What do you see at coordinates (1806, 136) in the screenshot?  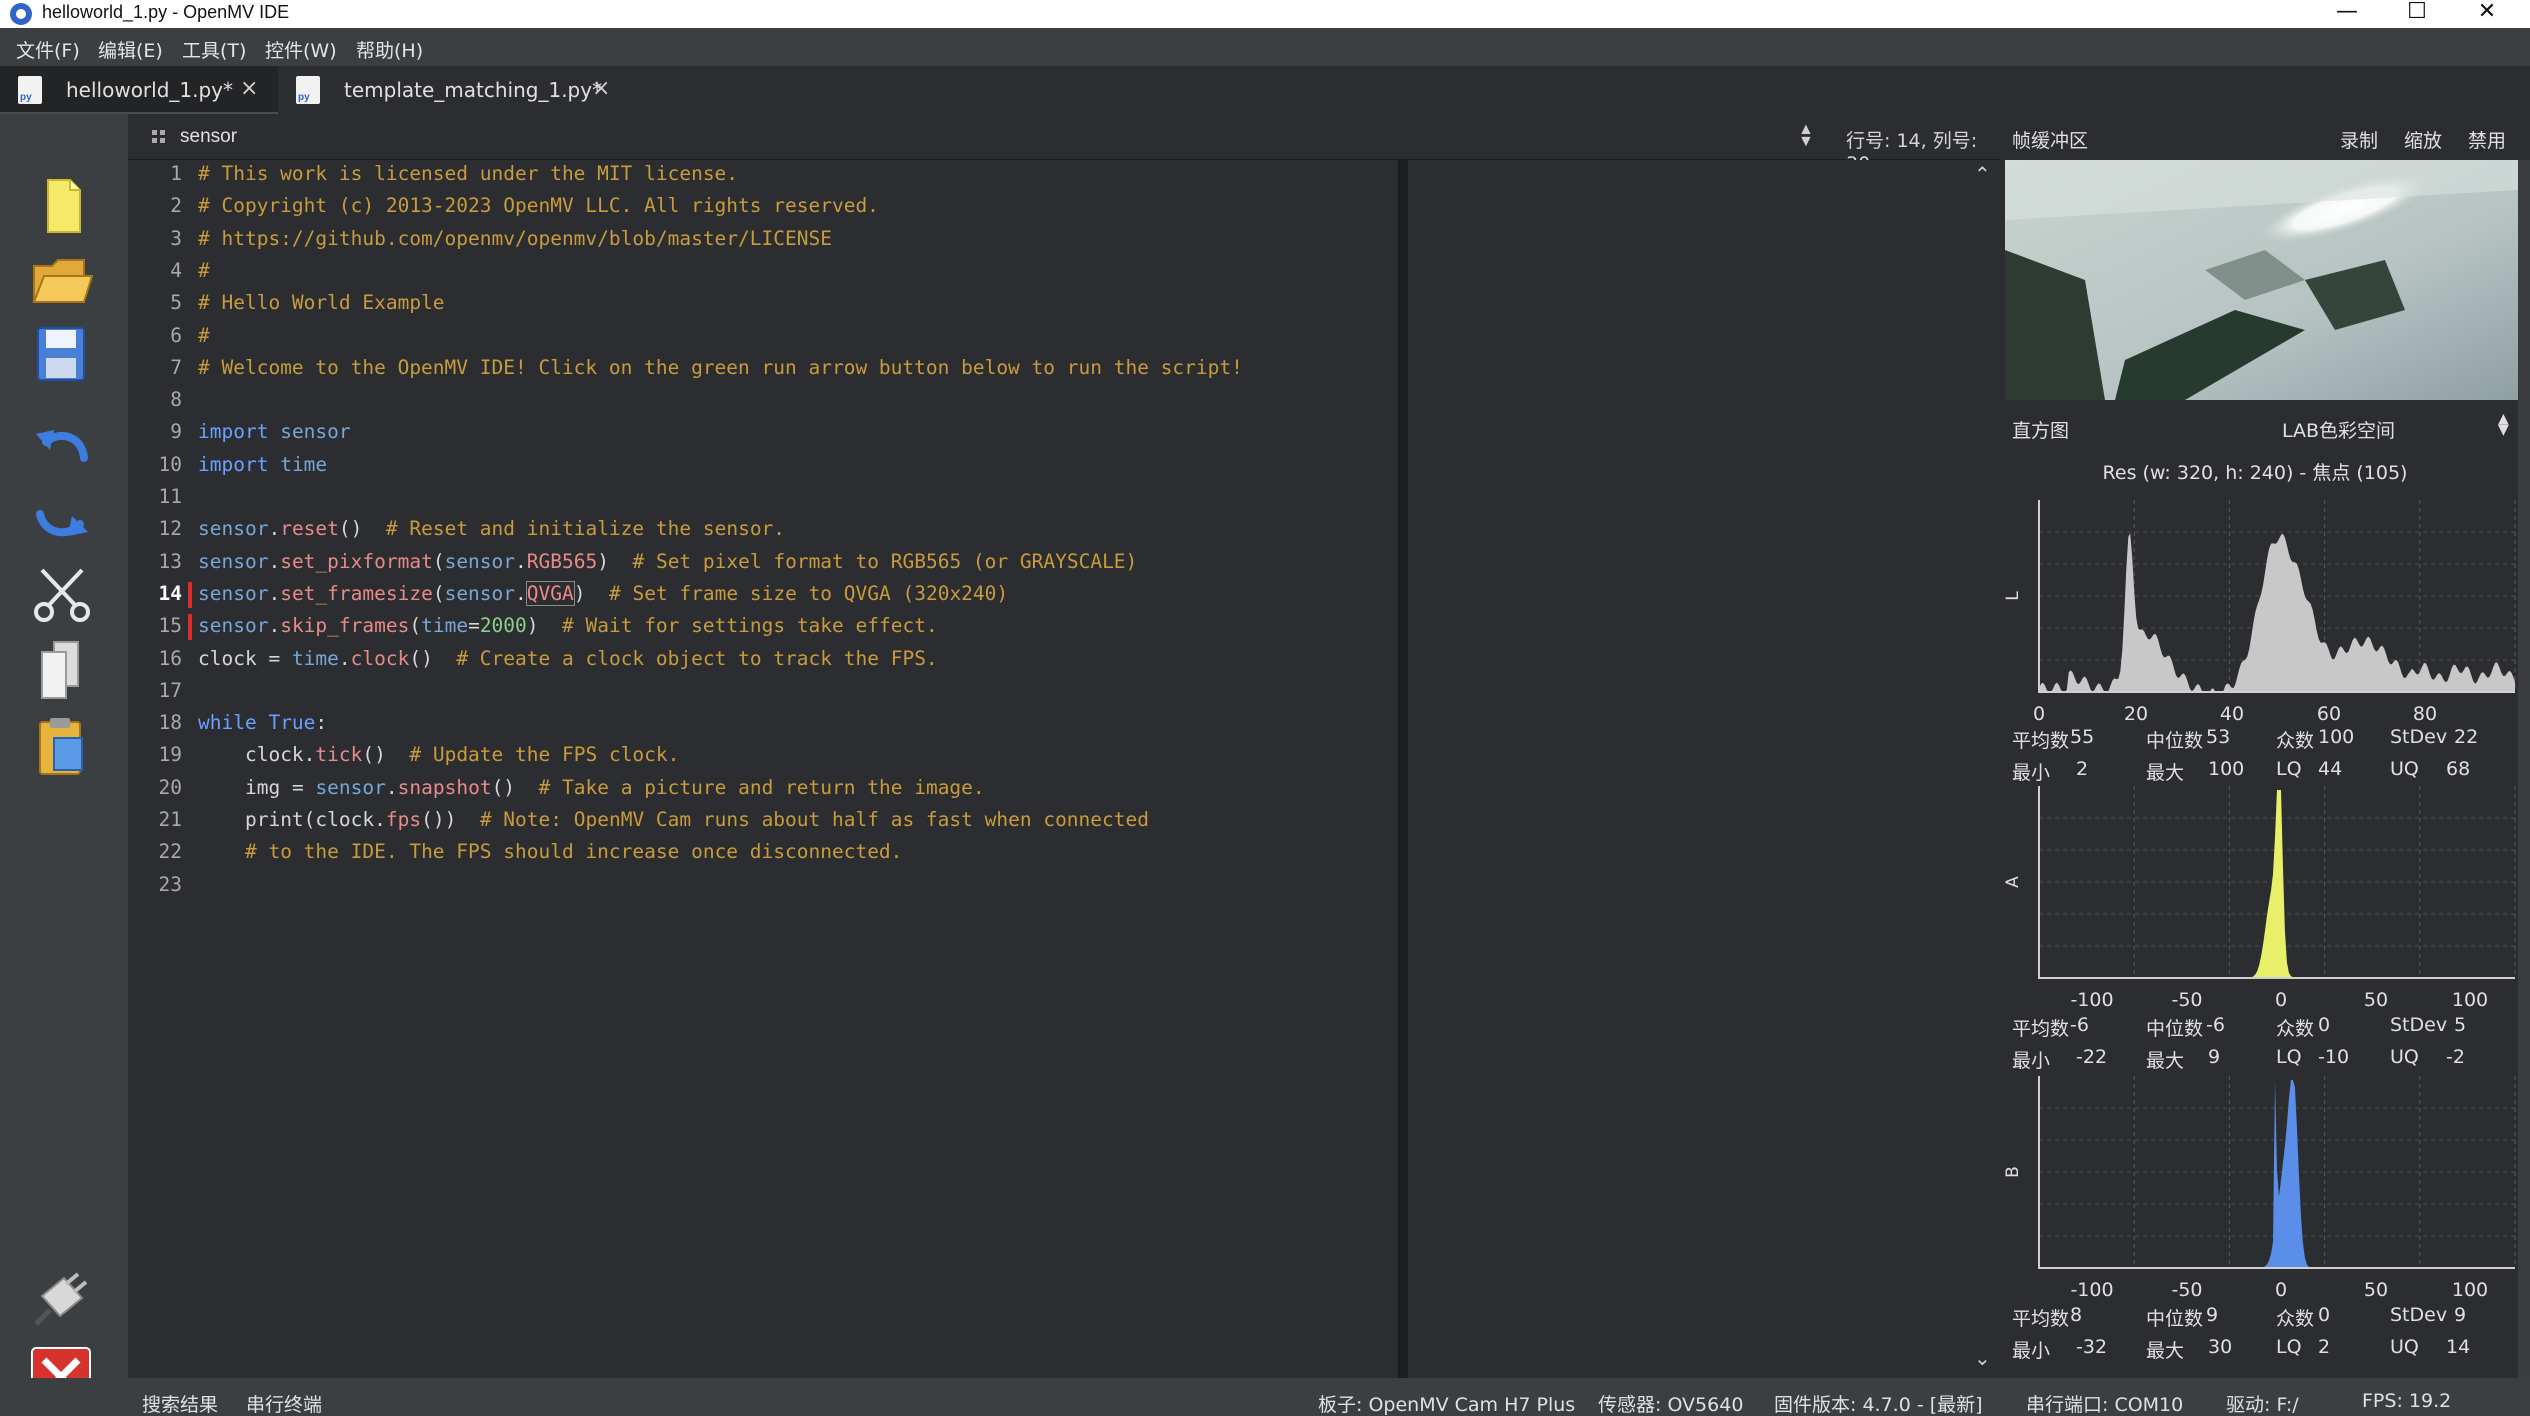 I see `symbol-dropdown-arrows-icon: ▲ ▼` at bounding box center [1806, 136].